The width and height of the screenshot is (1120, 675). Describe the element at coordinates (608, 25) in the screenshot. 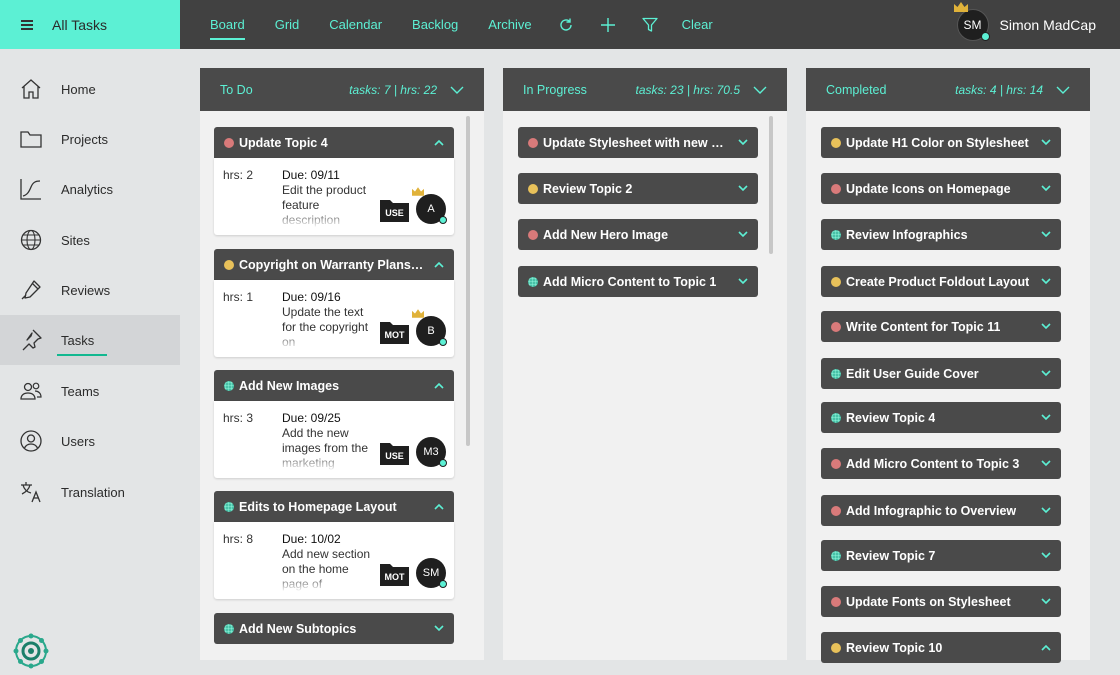

I see `add-icon` at that location.